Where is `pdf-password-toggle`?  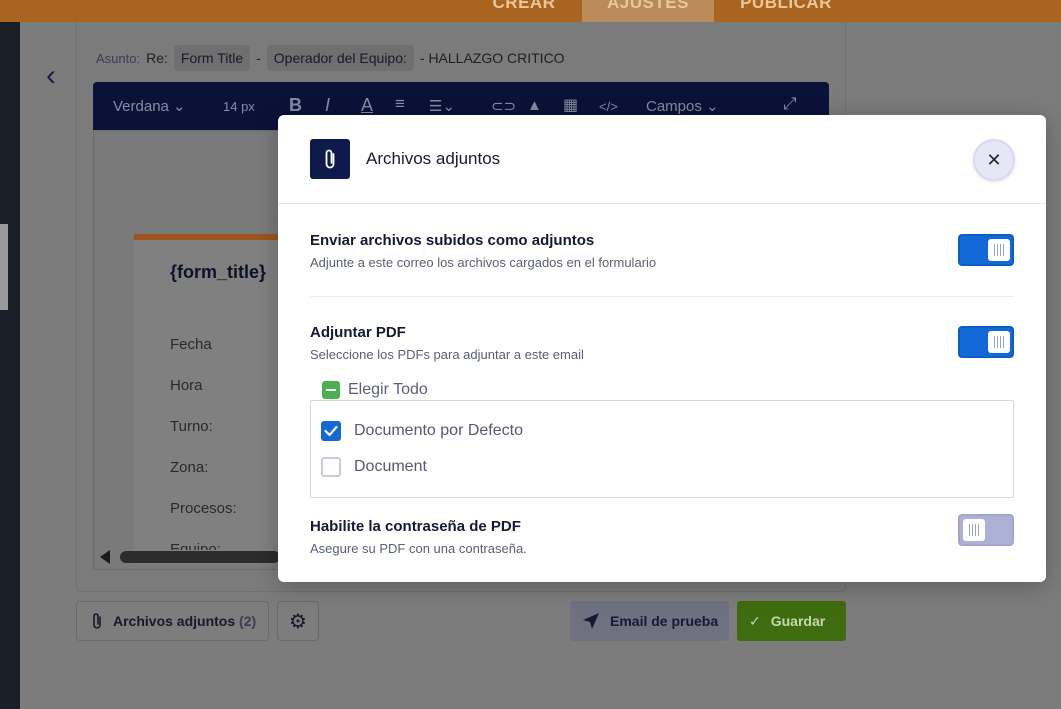 pdf-password-toggle is located at coordinates (986, 530).